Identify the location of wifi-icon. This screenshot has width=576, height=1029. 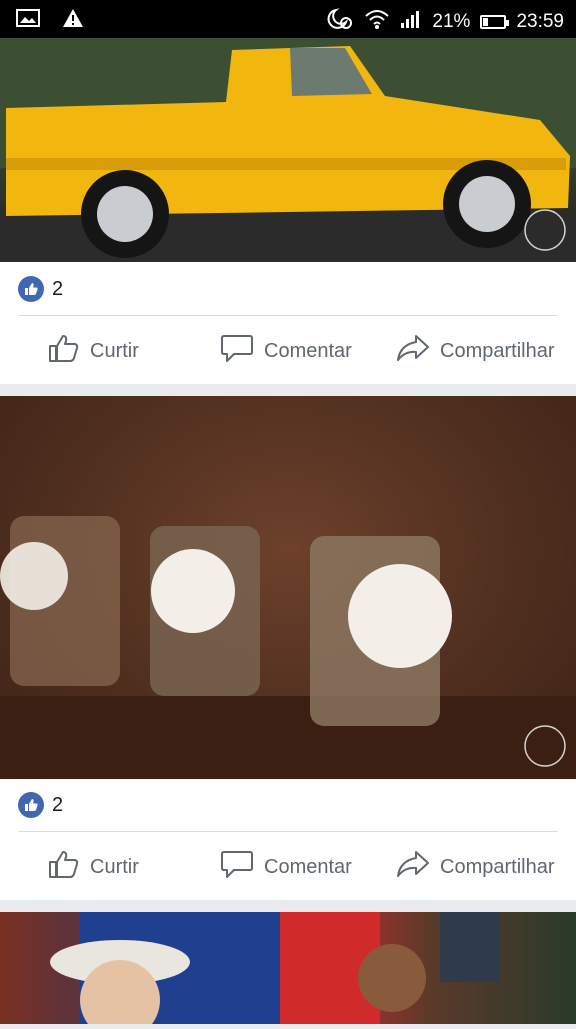
(377, 22).